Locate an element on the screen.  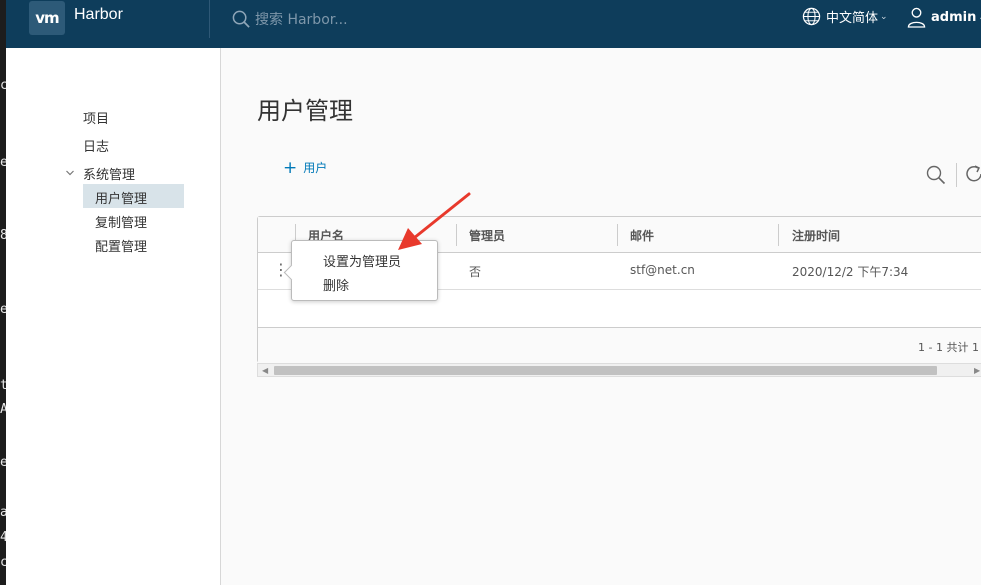
menu-item-delete: 删除 is located at coordinates (336, 284).